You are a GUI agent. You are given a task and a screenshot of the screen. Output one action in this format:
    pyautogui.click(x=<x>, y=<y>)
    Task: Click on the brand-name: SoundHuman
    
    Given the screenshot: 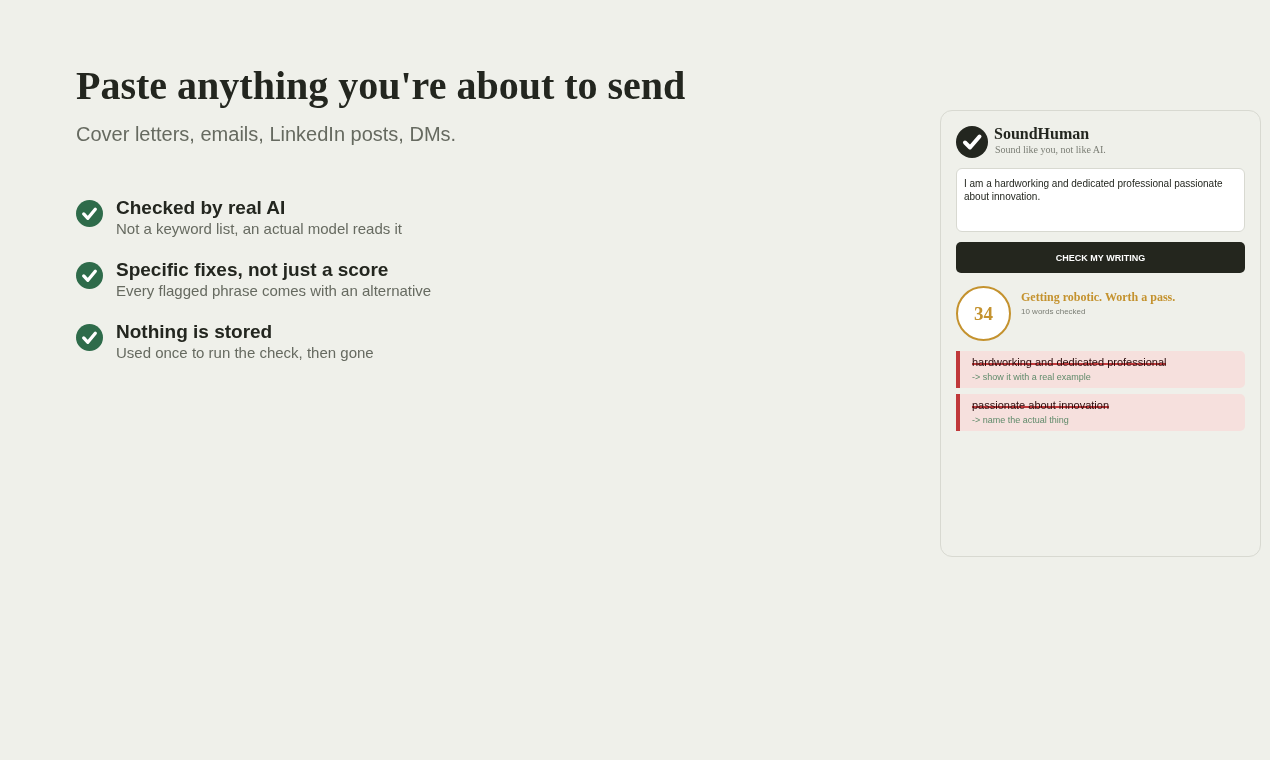 What is the action you would take?
    pyautogui.click(x=1042, y=134)
    